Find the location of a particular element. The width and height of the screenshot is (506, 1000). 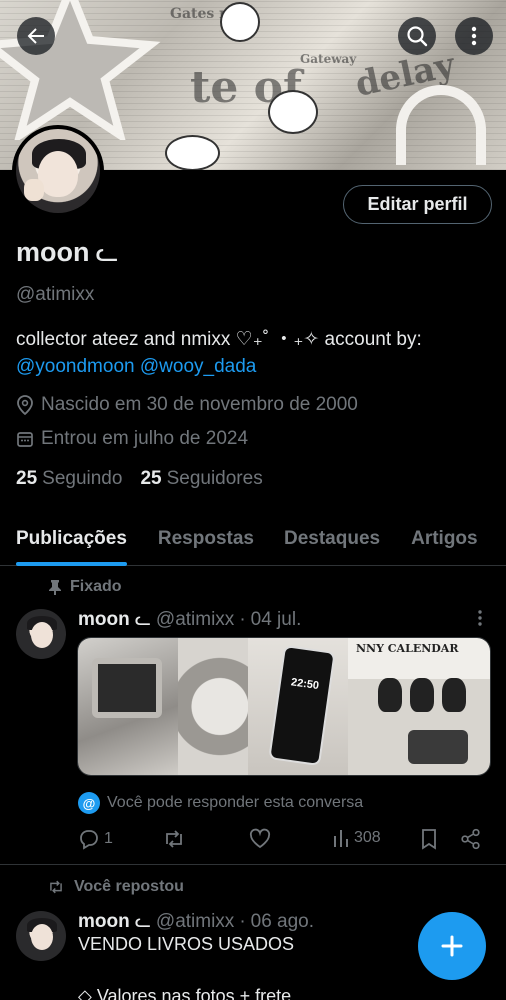

at-sign-icon: @ is located at coordinates (89, 803).